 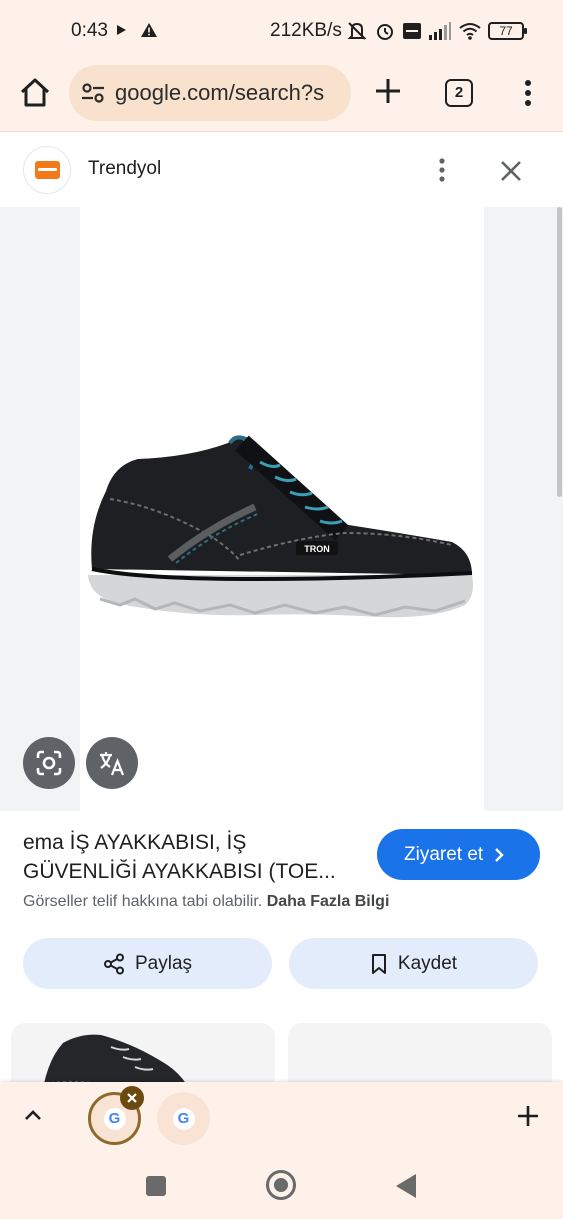 I want to click on lens-icon, so click(x=49, y=763).